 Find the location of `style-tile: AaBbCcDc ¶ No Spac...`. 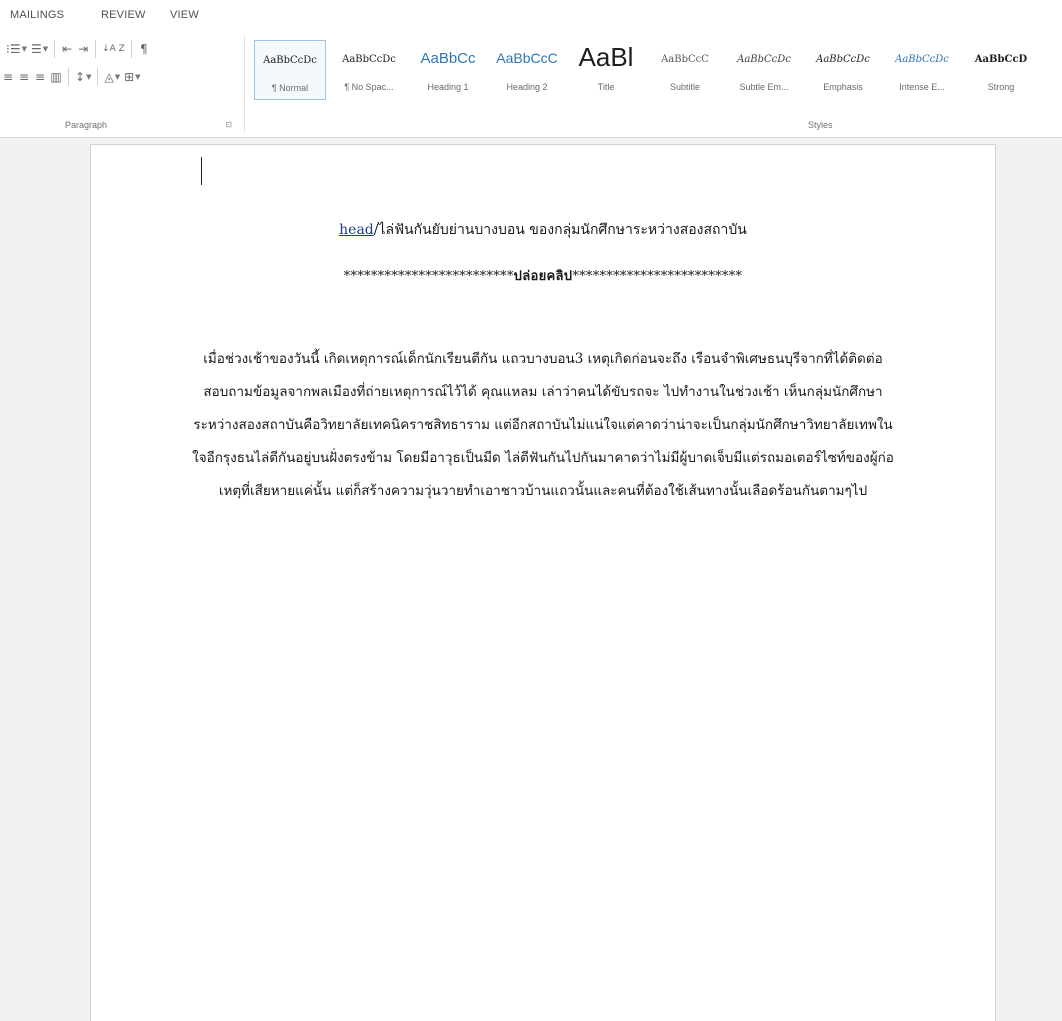

style-tile: AaBbCcDc ¶ No Spac... is located at coordinates (369, 70).